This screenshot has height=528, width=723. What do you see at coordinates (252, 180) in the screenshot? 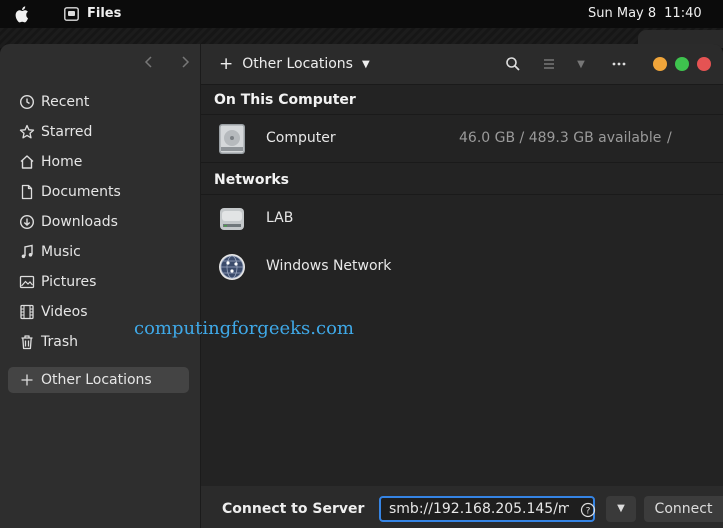
I see `networks-heading: Networks` at bounding box center [252, 180].